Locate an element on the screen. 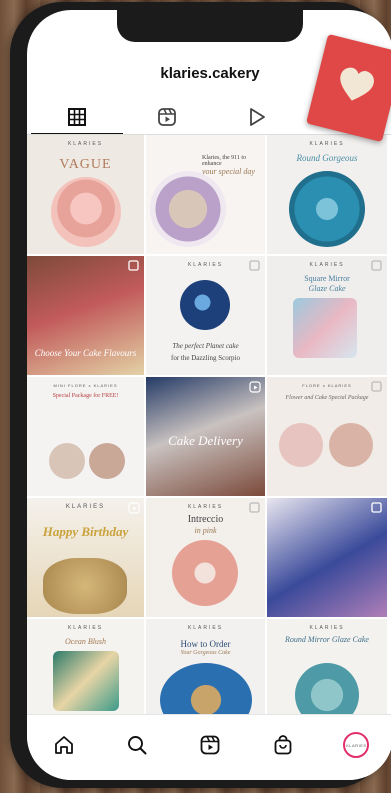 The image size is (391, 793). heart-icon is located at coordinates (357, 84).